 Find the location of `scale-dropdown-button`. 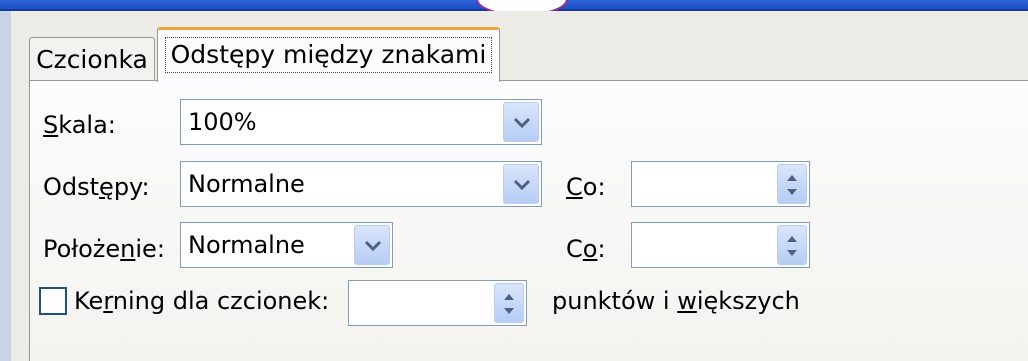

scale-dropdown-button is located at coordinates (521, 122).